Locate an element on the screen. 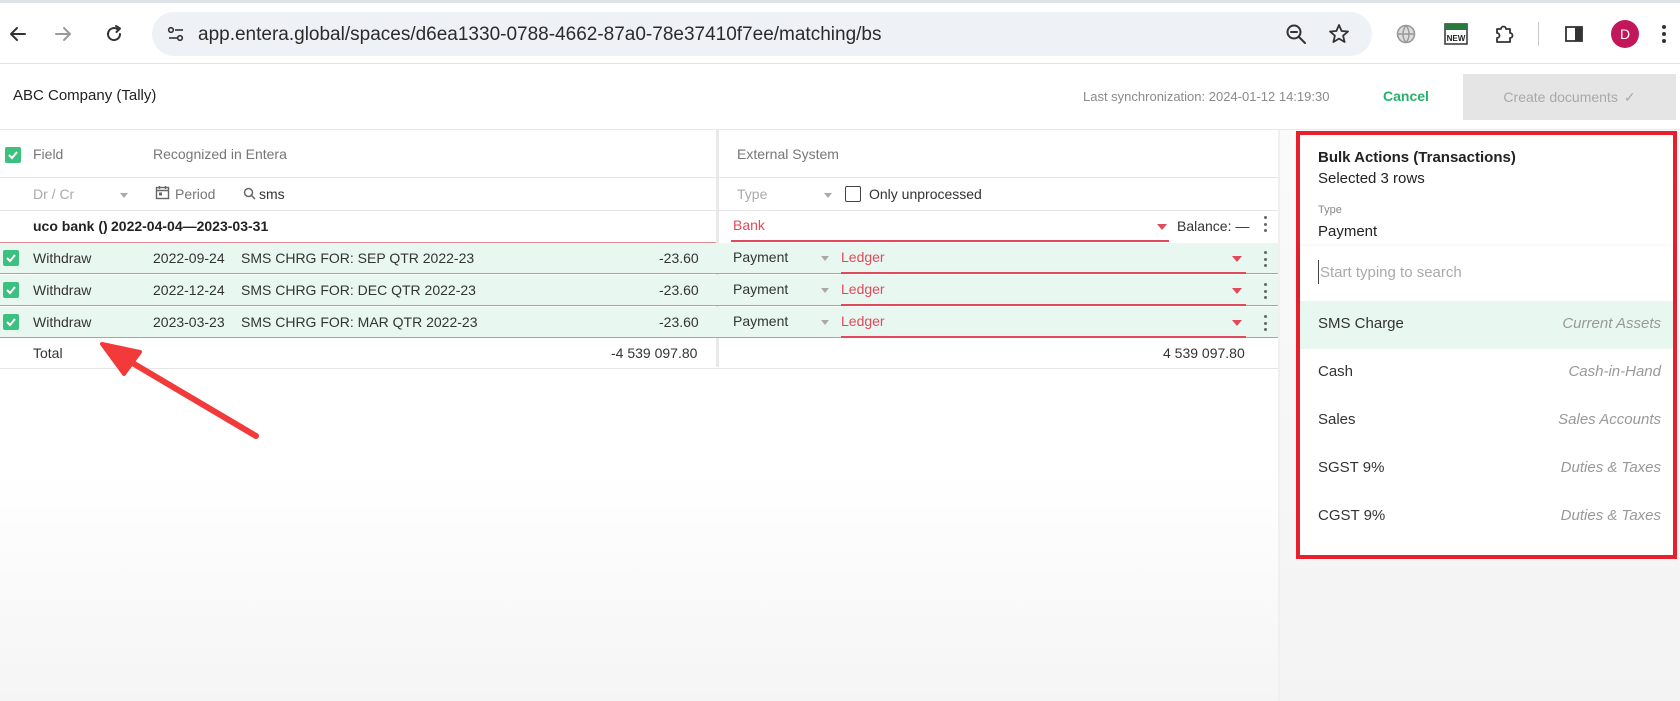 This screenshot has height=701, width=1680. header-divider is located at coordinates (639, 177).